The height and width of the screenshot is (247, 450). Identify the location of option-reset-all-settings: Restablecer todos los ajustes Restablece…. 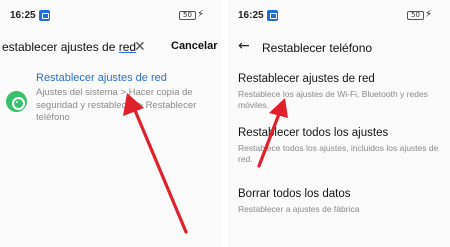
(343, 146).